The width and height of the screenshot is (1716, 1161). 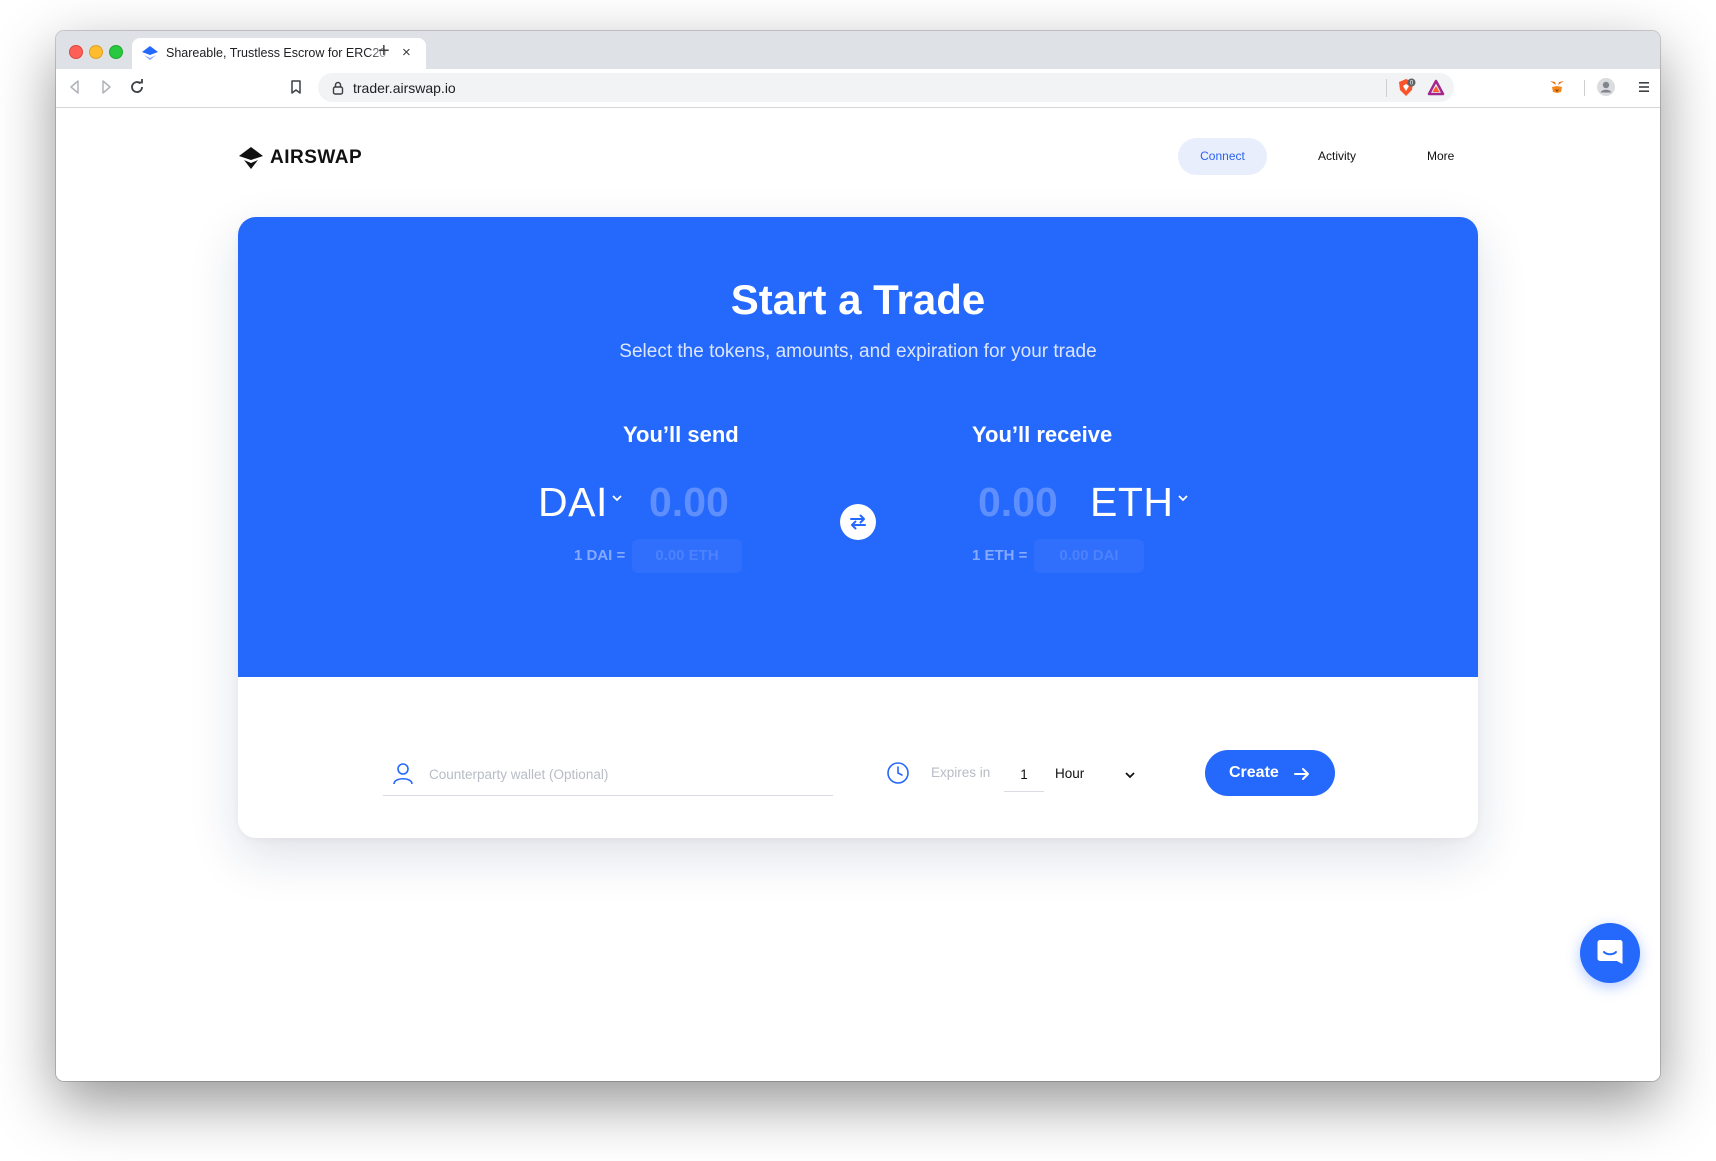 I want to click on tab-close-button: ×, so click(x=406, y=53).